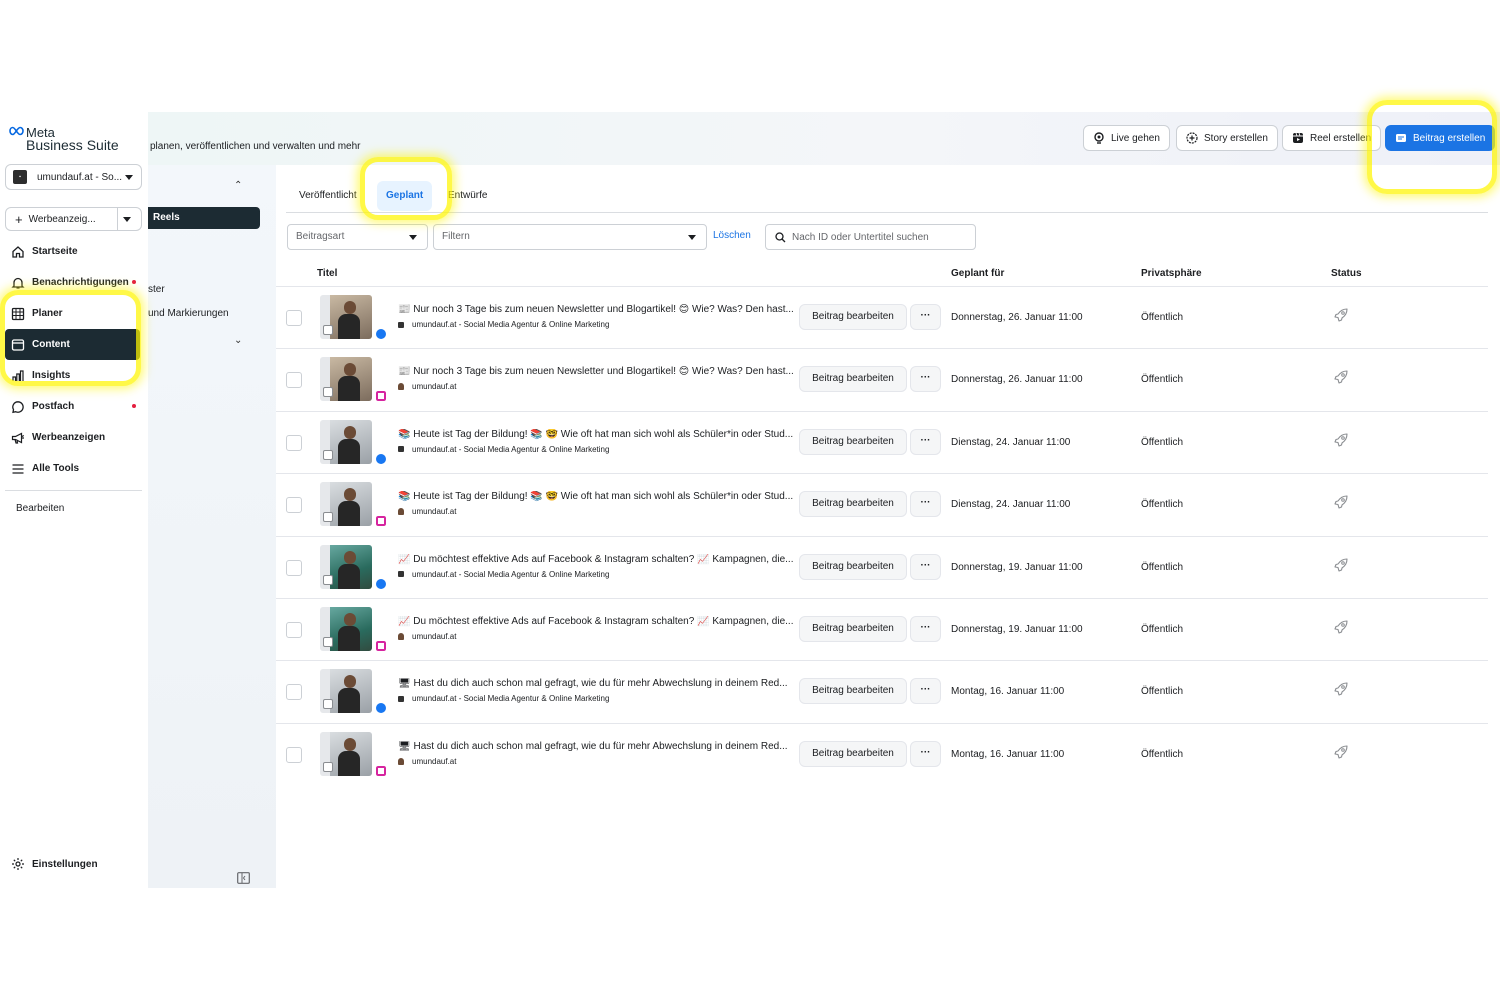  What do you see at coordinates (381, 458) in the screenshot?
I see `facebook-icon` at bounding box center [381, 458].